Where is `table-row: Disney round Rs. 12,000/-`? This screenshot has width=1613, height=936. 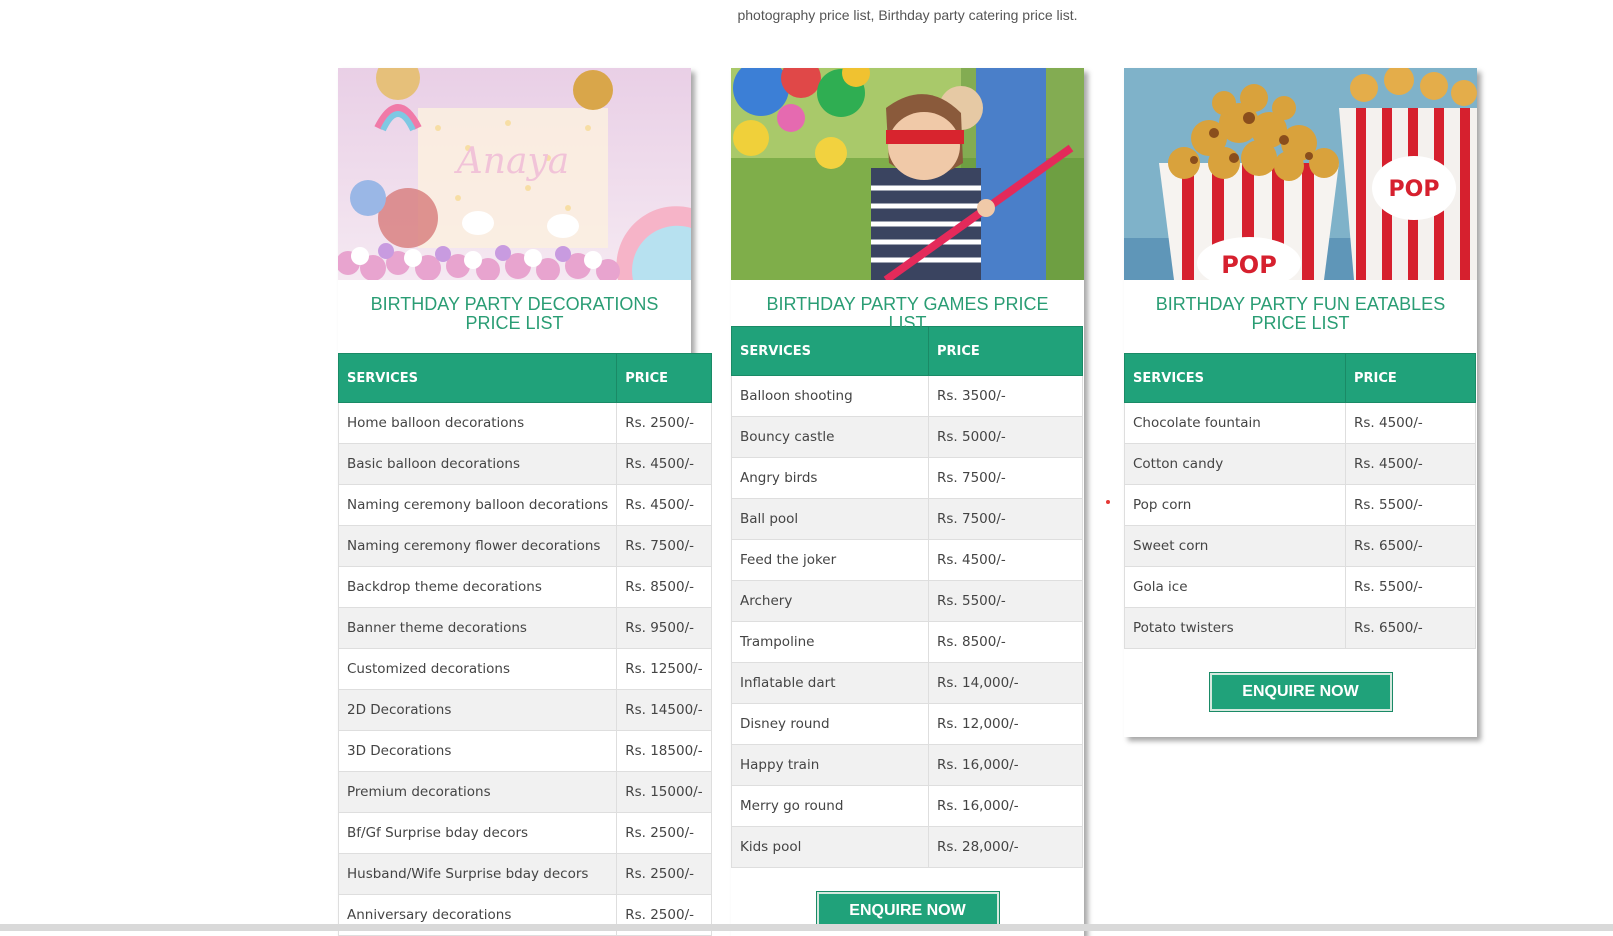 table-row: Disney round Rs. 12,000/- is located at coordinates (907, 724).